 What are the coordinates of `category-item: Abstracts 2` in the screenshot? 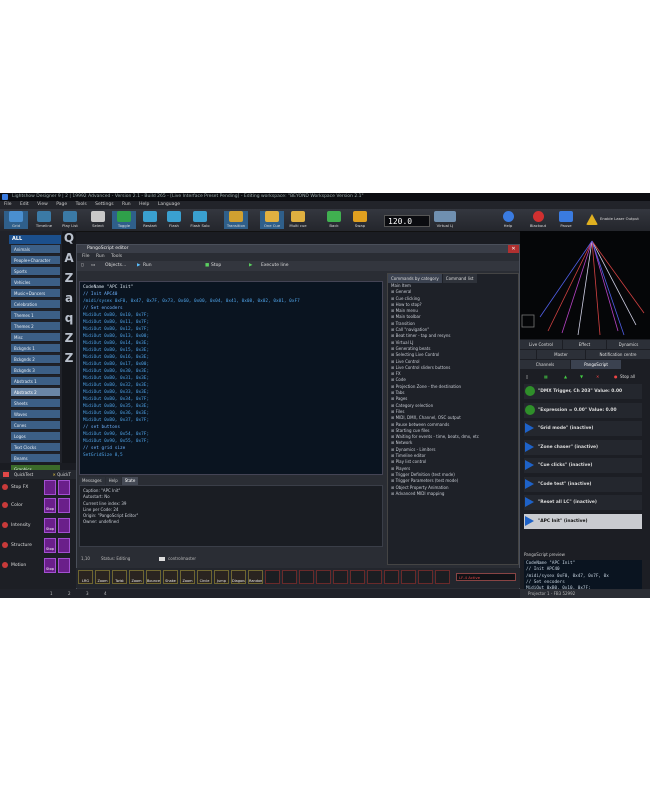 It's located at (35, 392).